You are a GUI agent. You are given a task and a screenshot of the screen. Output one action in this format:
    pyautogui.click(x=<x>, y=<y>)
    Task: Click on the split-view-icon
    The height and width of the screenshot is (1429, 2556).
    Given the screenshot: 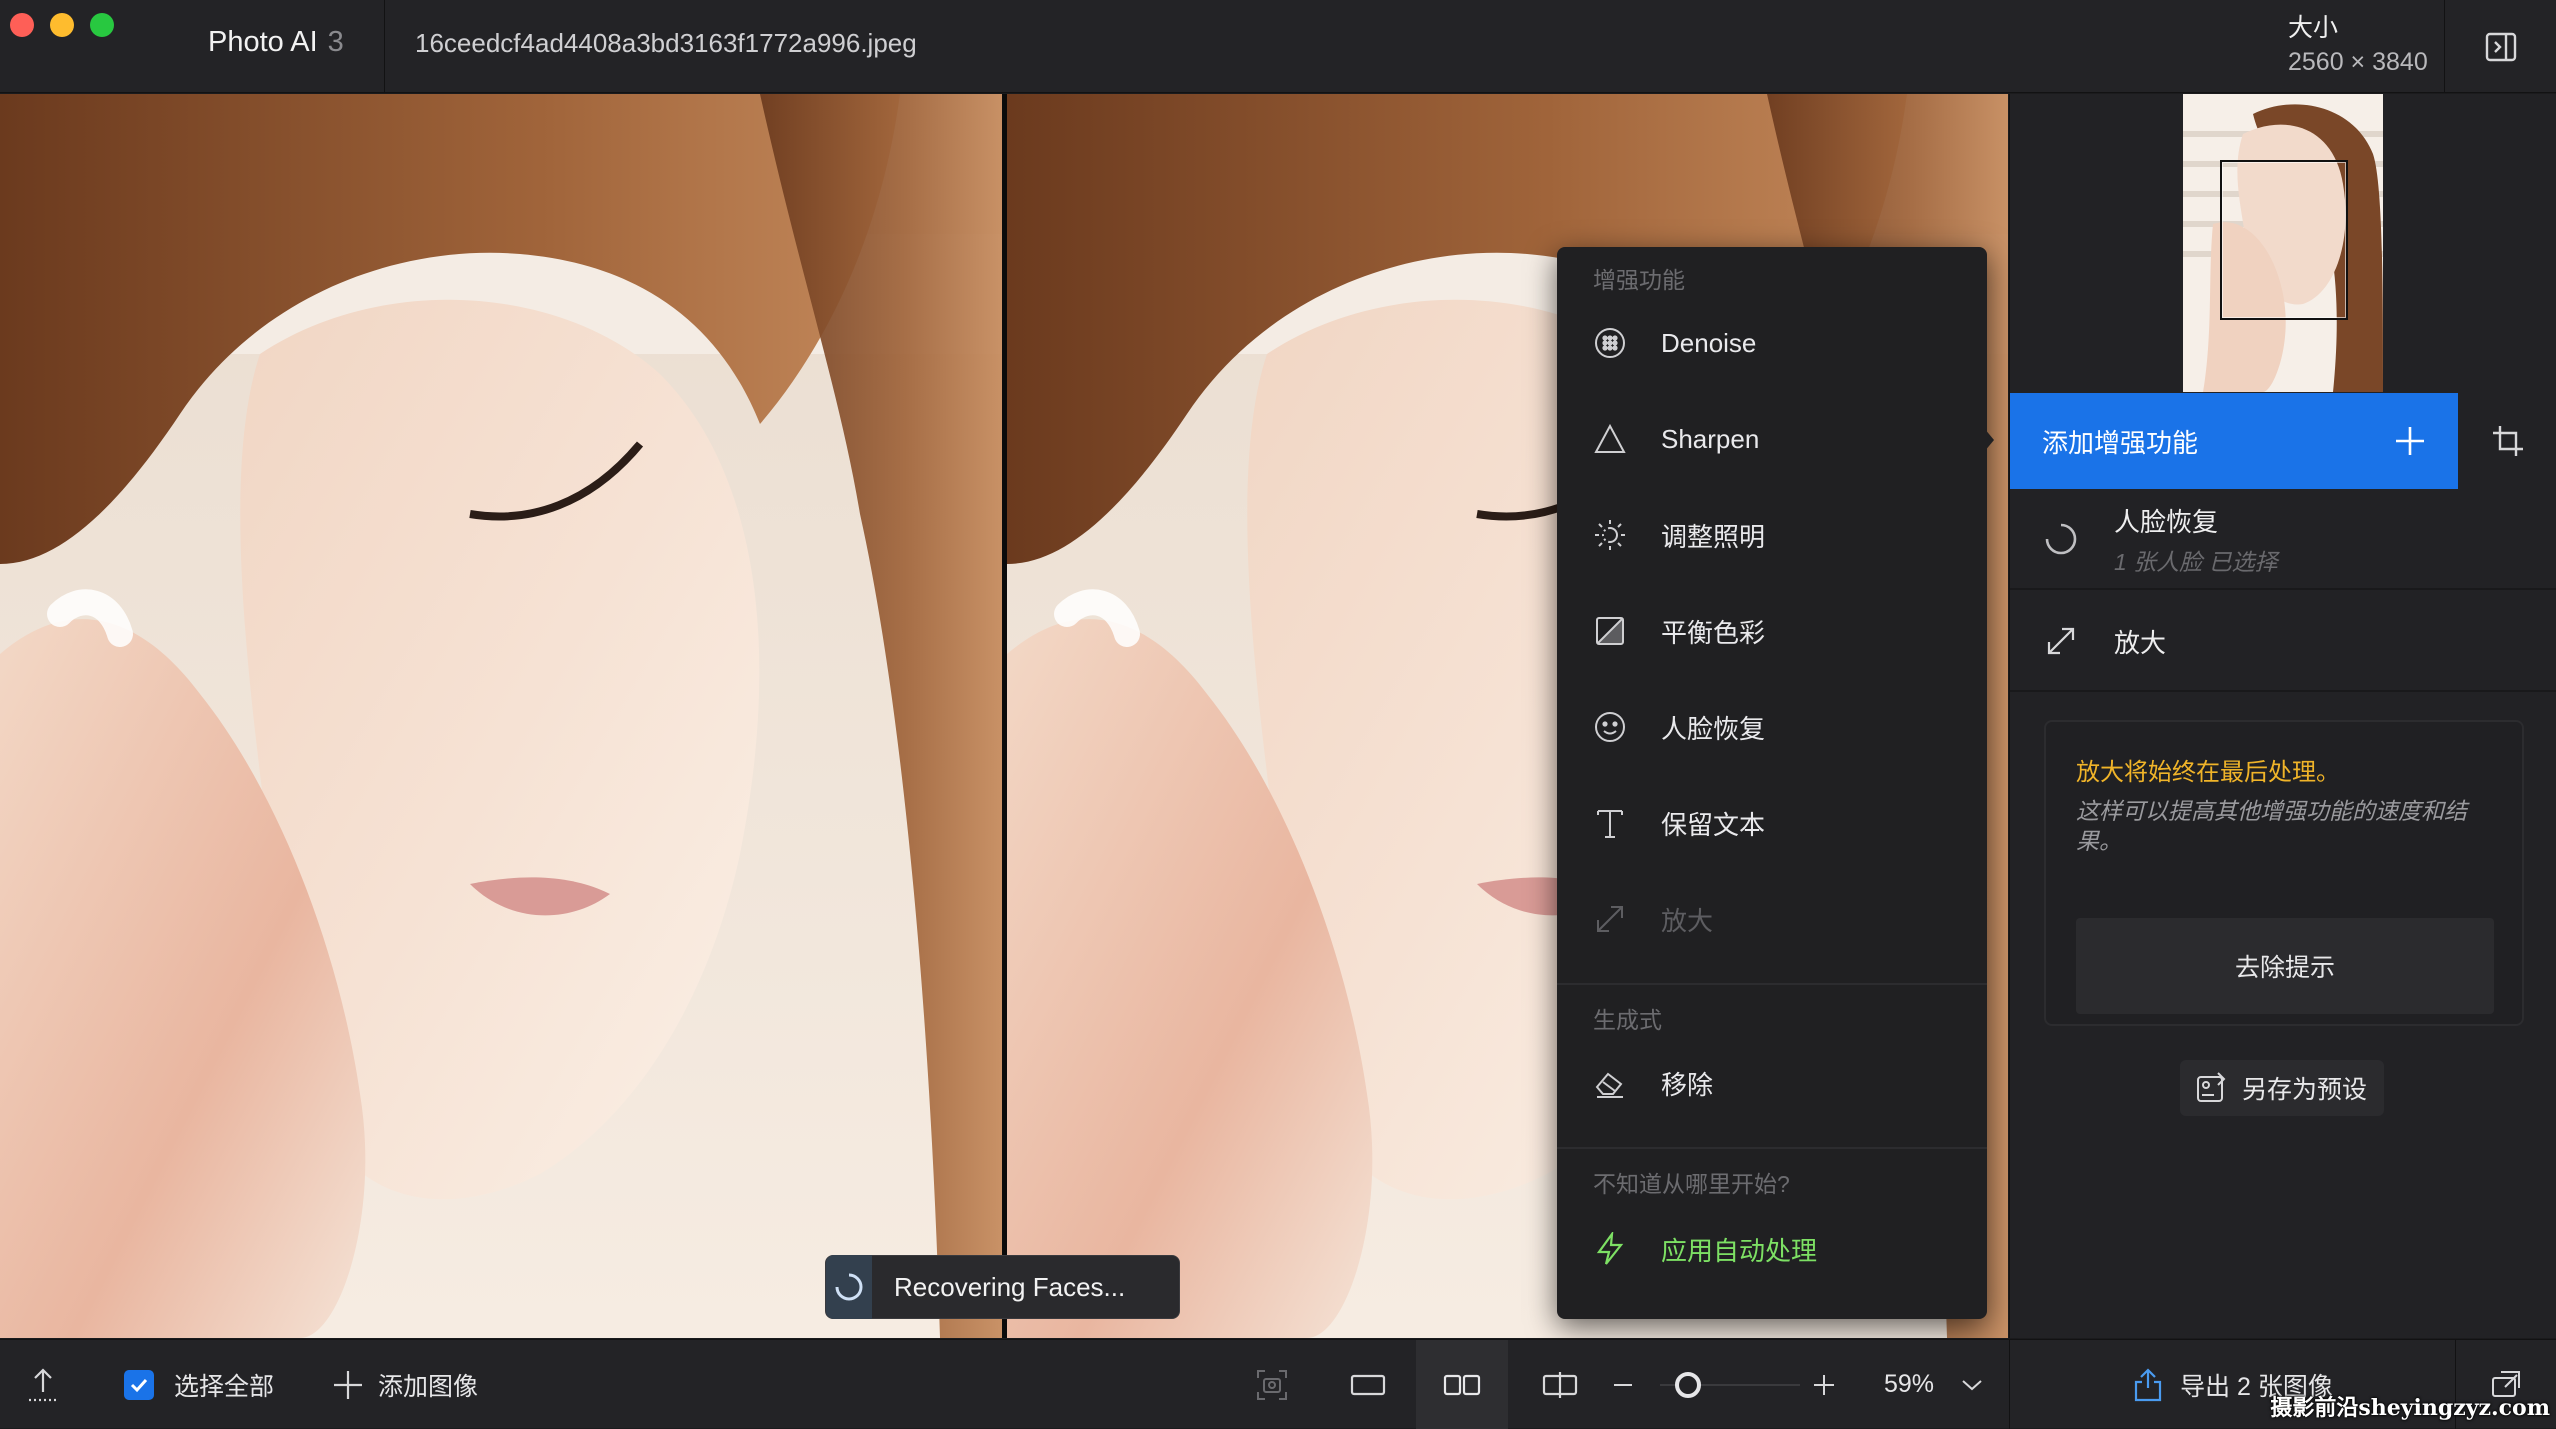 What is the action you would take?
    pyautogui.click(x=1560, y=1384)
    